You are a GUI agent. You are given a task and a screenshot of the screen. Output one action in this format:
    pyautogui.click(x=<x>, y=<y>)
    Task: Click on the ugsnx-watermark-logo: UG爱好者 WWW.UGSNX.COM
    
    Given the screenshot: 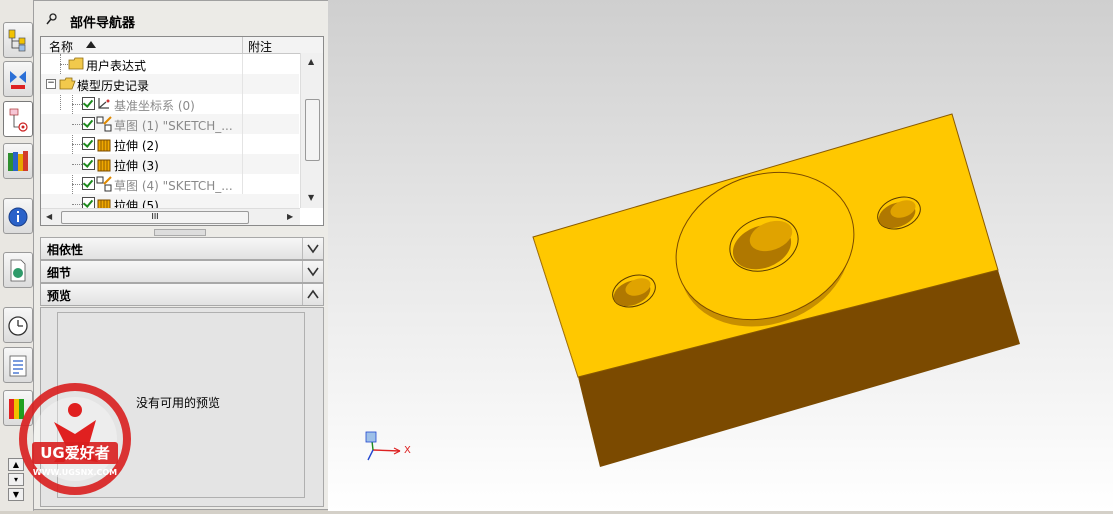 What is the action you would take?
    pyautogui.click(x=75, y=439)
    